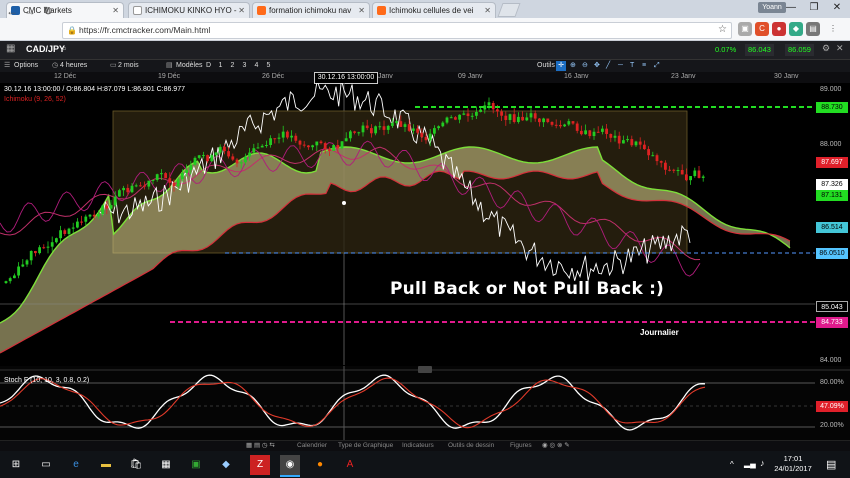 The width and height of the screenshot is (850, 478). What do you see at coordinates (64, 48) in the screenshot?
I see `search-icon: ⌕` at bounding box center [64, 48].